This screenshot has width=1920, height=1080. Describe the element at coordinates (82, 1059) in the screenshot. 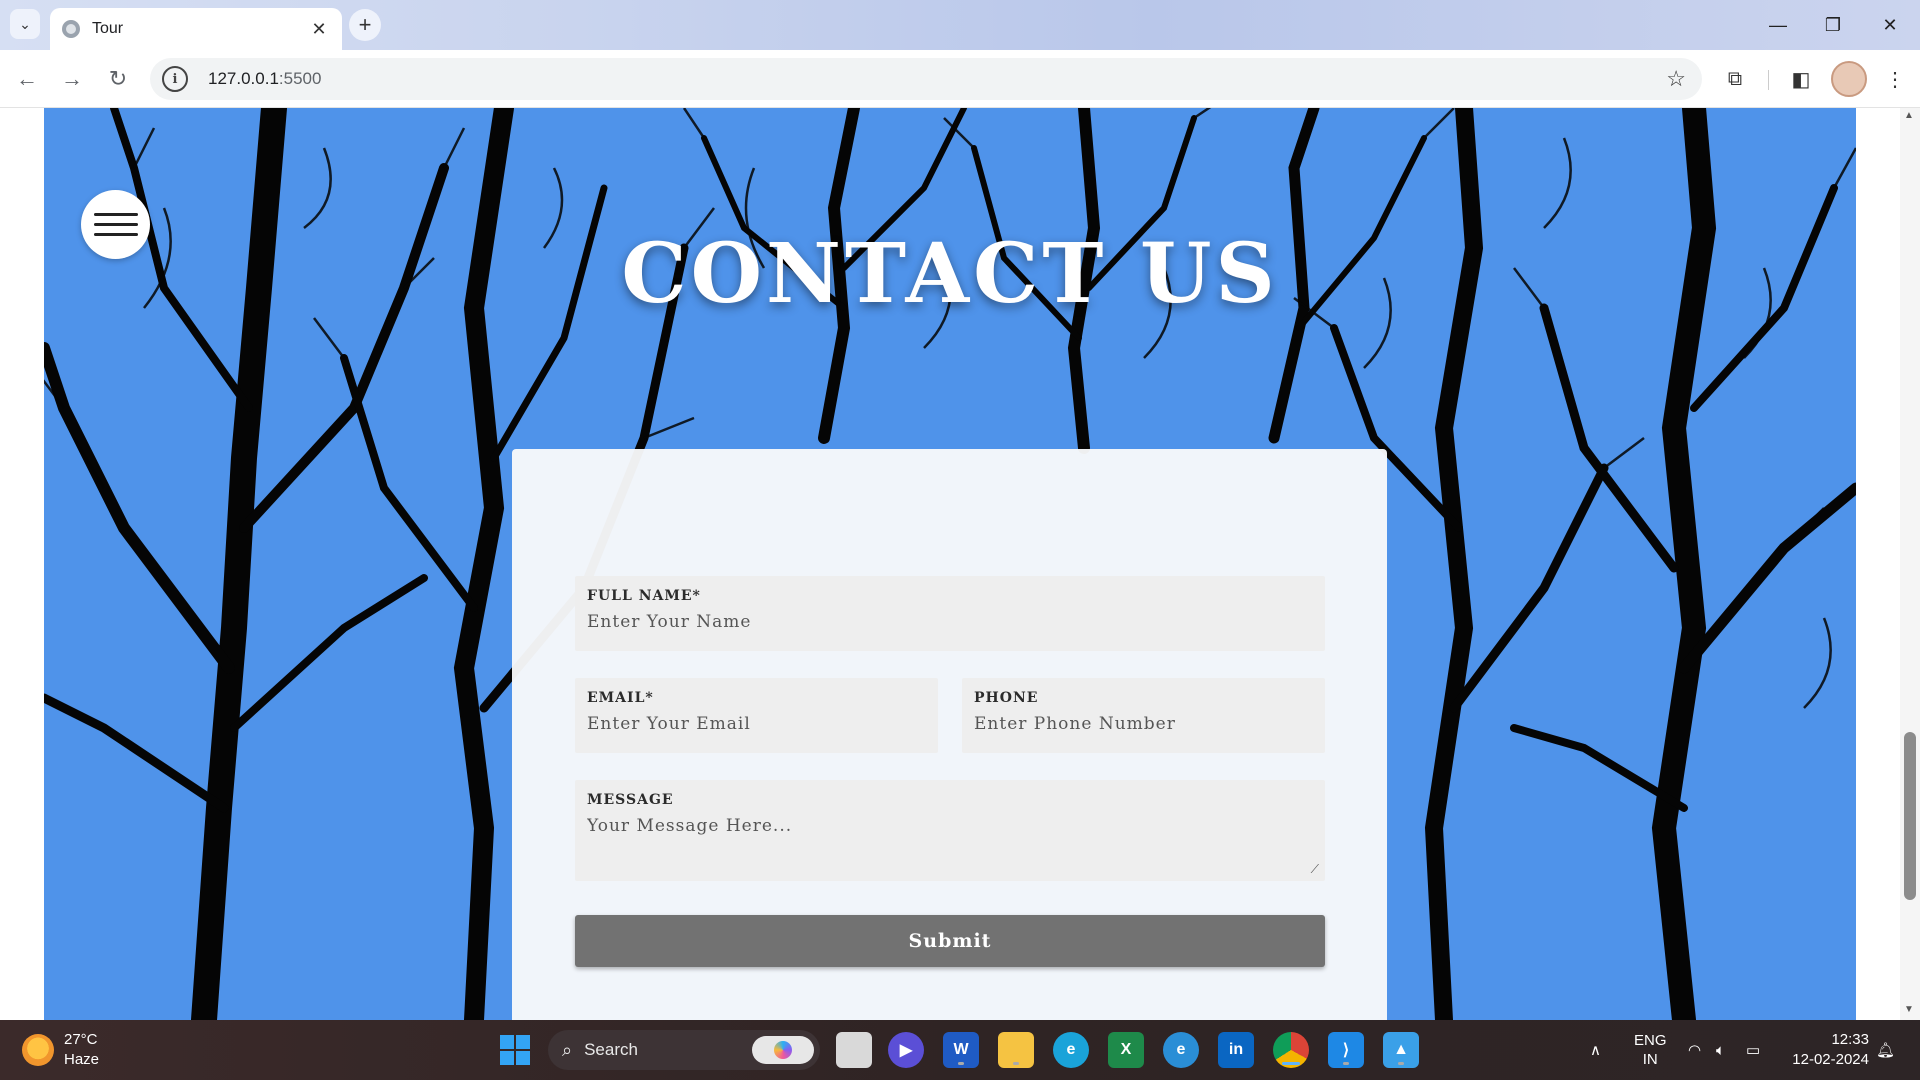

I see `weather-description: Haze` at that location.